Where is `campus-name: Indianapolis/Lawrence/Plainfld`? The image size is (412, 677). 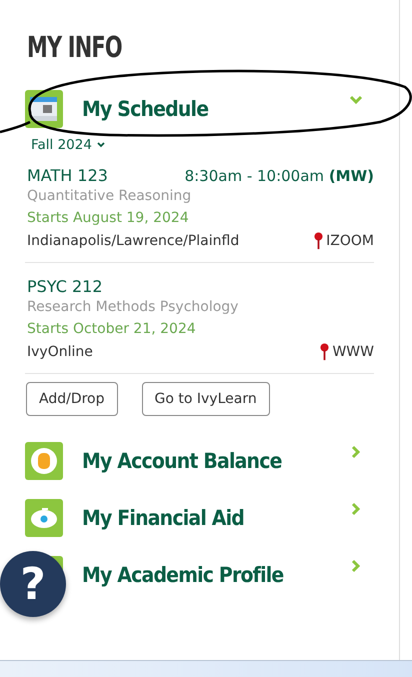 campus-name: Indianapolis/Lawrence/Plainfld is located at coordinates (133, 241).